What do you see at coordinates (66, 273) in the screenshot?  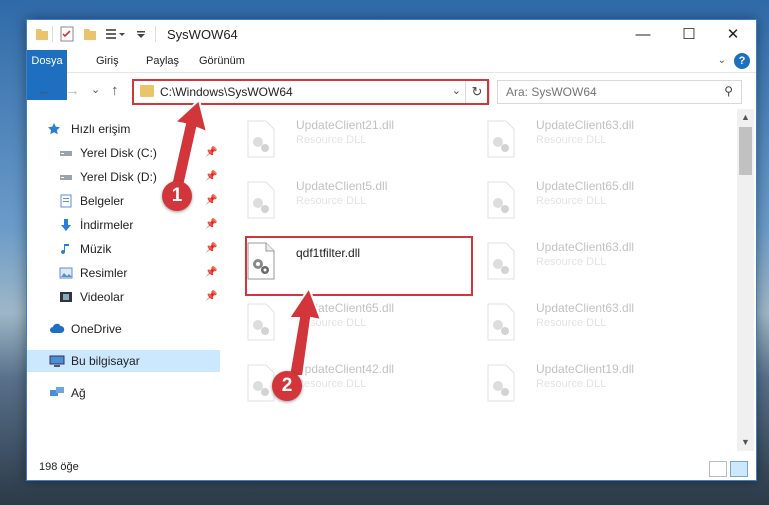 I see `pictures-icon` at bounding box center [66, 273].